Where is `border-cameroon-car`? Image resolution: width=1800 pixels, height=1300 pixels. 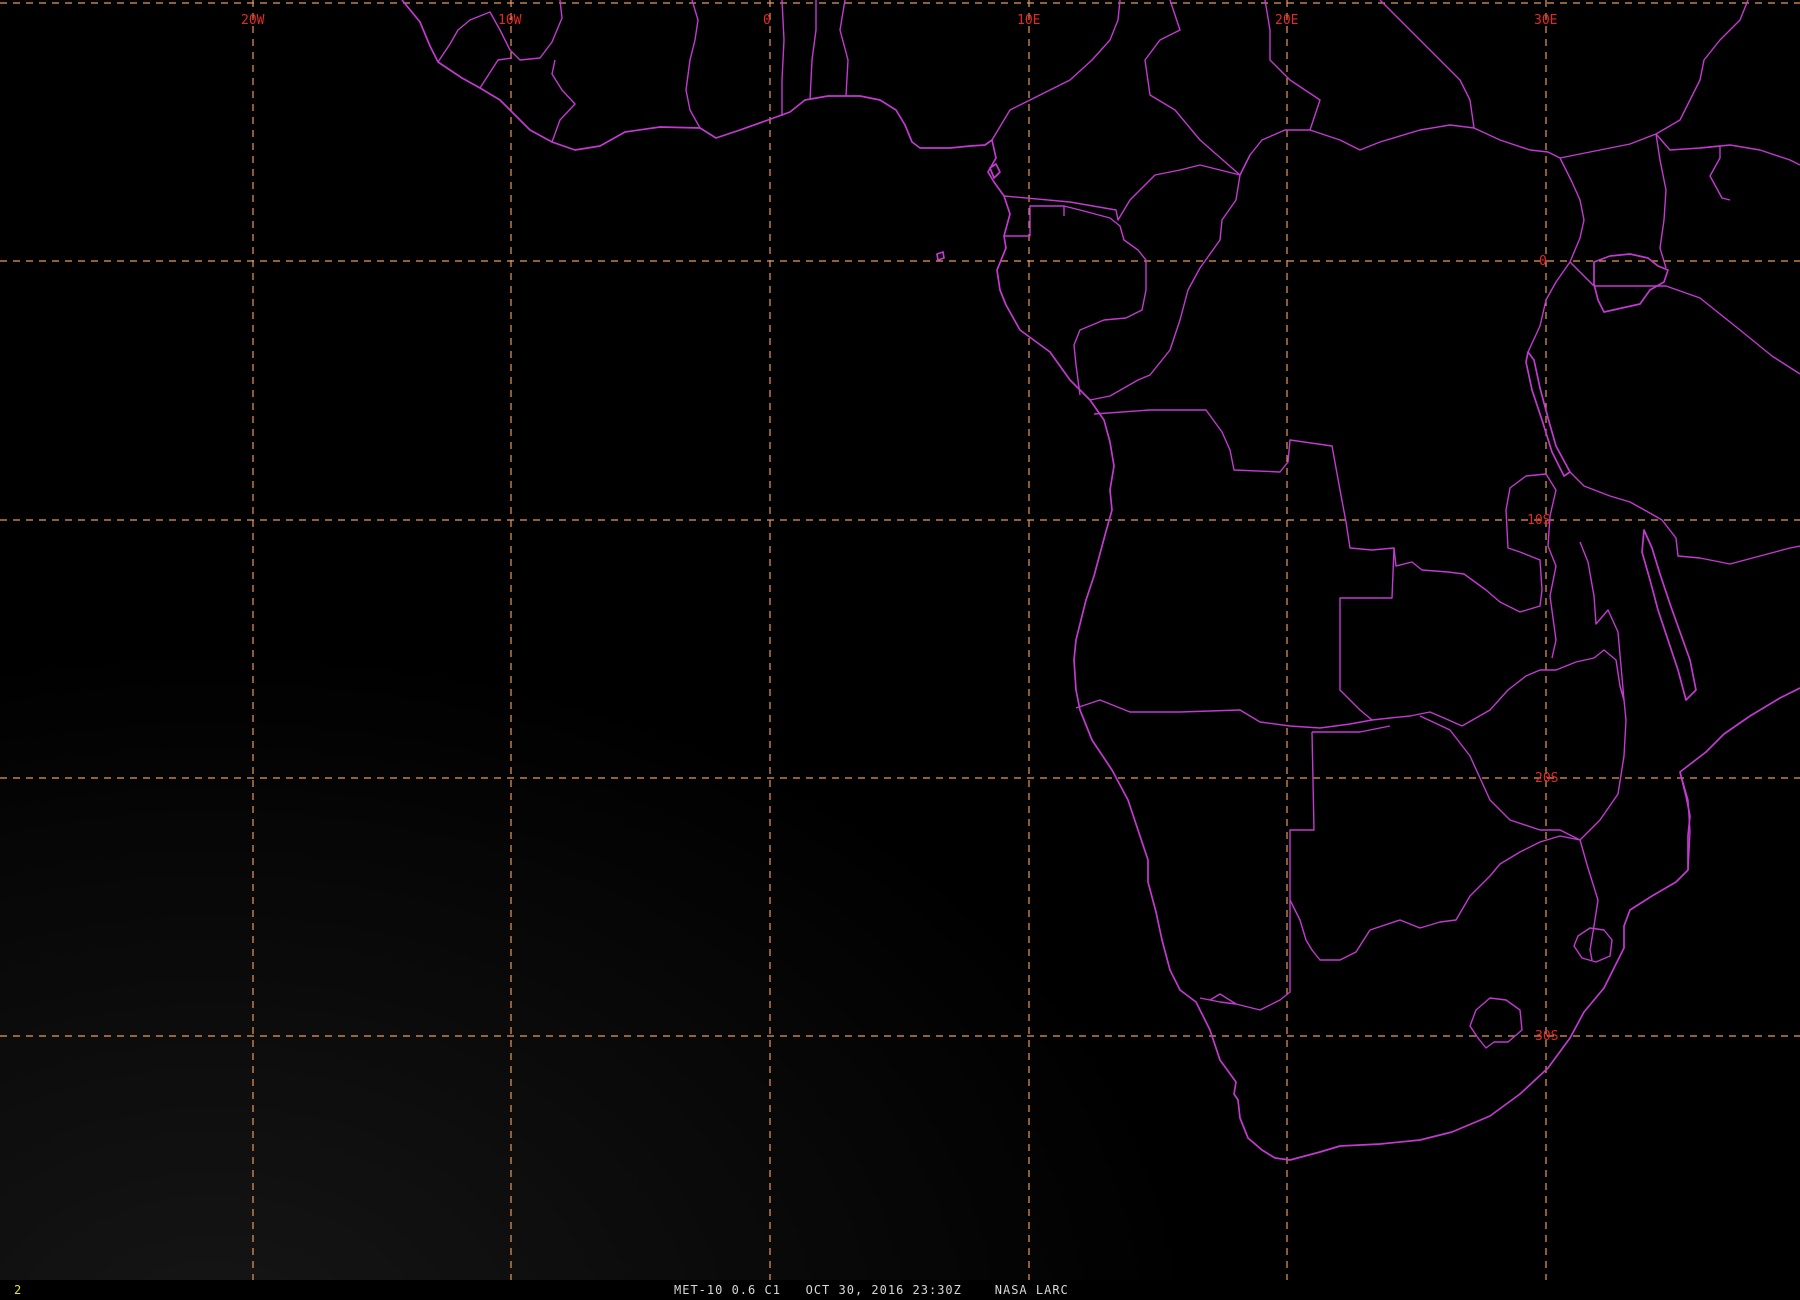 border-cameroon-car is located at coordinates (1330, 172).